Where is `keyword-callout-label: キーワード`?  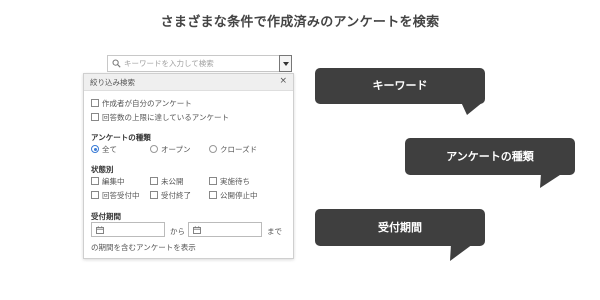
keyword-callout-label: キーワード is located at coordinates (400, 86).